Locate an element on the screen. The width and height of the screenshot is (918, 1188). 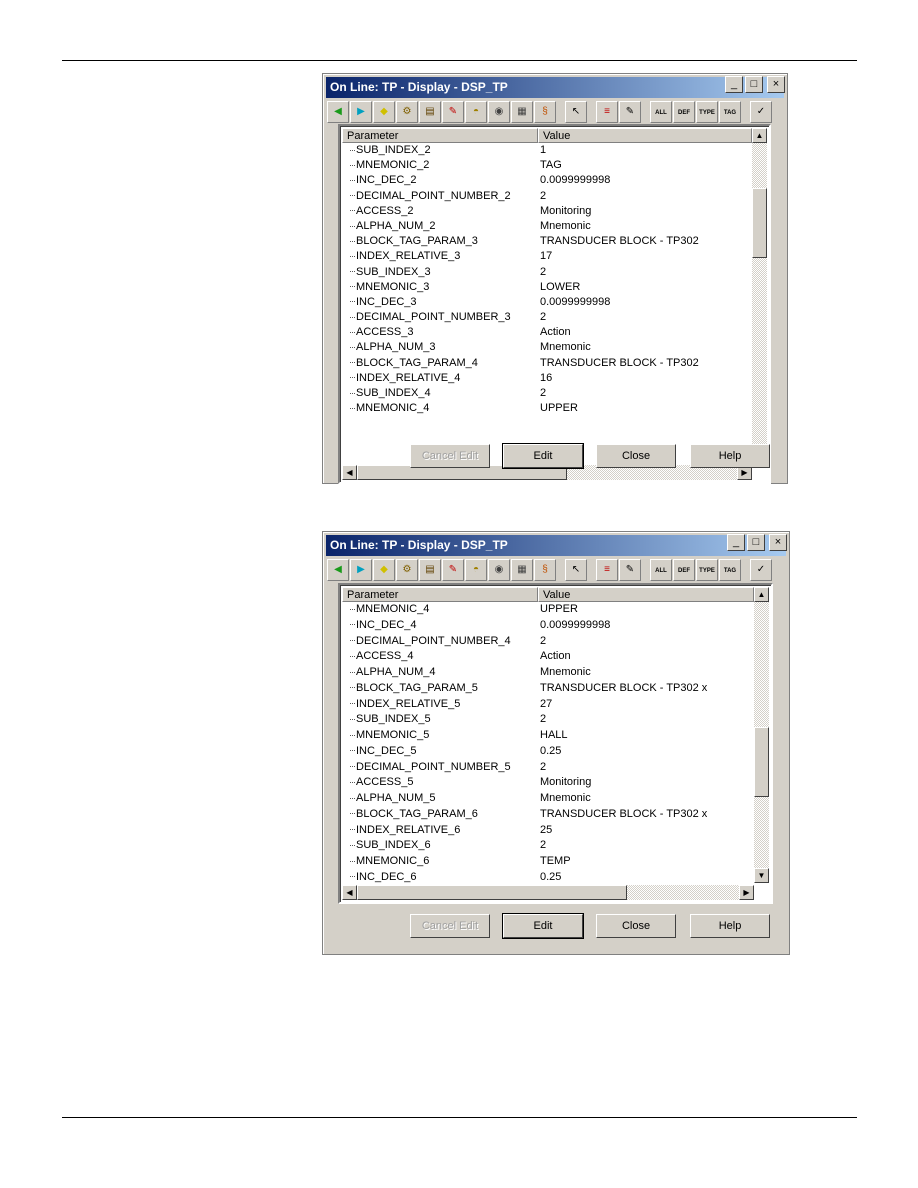
parameter-value: 17 is located at coordinates (545, 256).